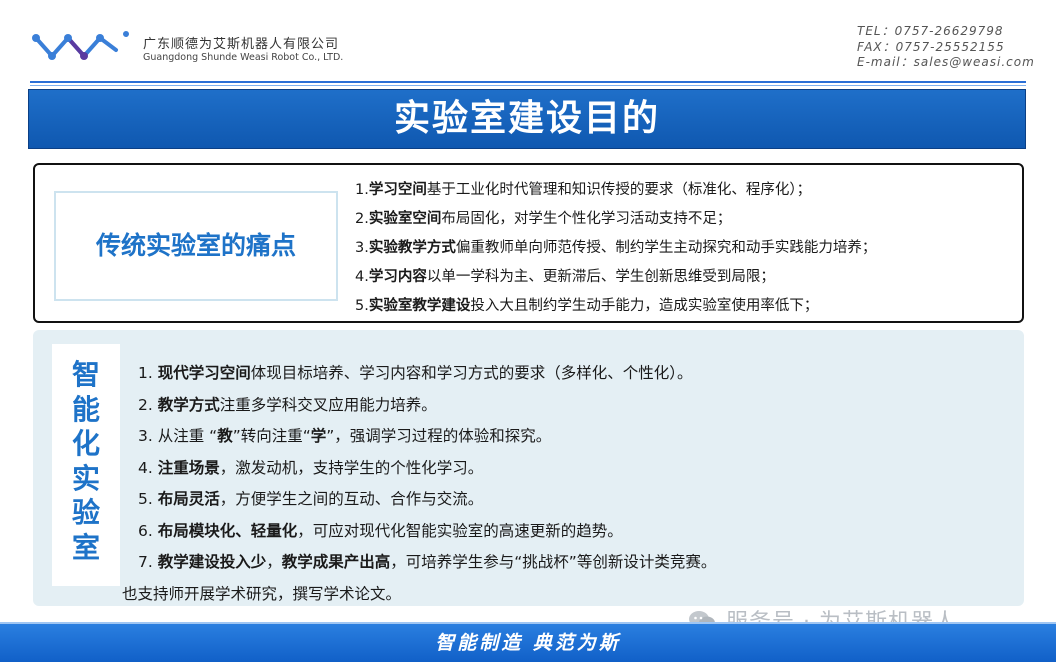 Image resolution: width=1056 pixels, height=662 pixels. I want to click on smart-lab-label: 智能化实验室, so click(86, 465).